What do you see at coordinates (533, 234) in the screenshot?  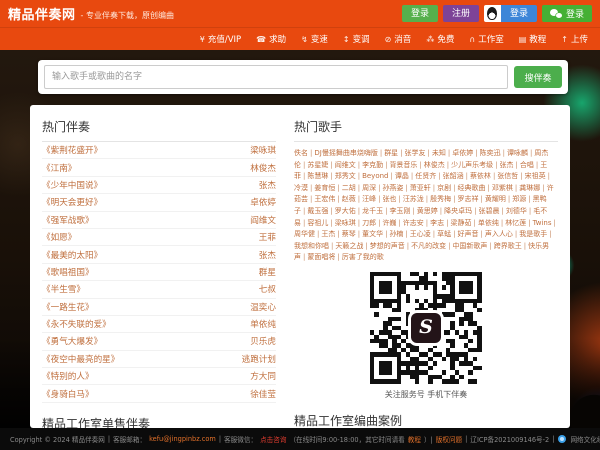 I see `singer-tag-link: 我是歌手` at bounding box center [533, 234].